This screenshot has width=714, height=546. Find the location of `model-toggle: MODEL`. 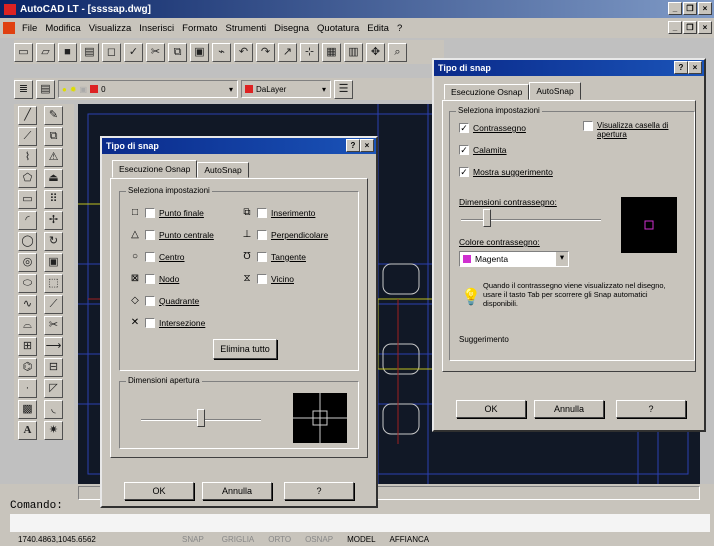

model-toggle: MODEL is located at coordinates (361, 539).